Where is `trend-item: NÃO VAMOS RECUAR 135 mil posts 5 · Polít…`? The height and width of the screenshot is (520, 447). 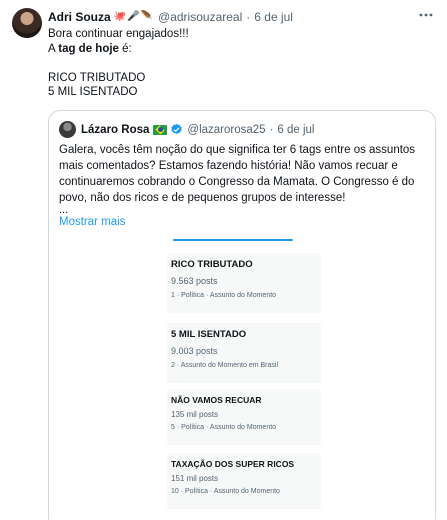 trend-item: NÃO VAMOS RECUAR 135 mil posts 5 · Polít… is located at coordinates (244, 417).